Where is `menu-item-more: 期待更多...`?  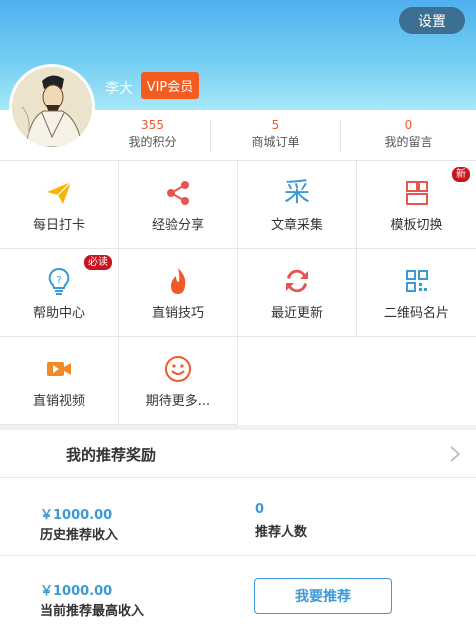
menu-item-more: 期待更多... is located at coordinates (178, 381).